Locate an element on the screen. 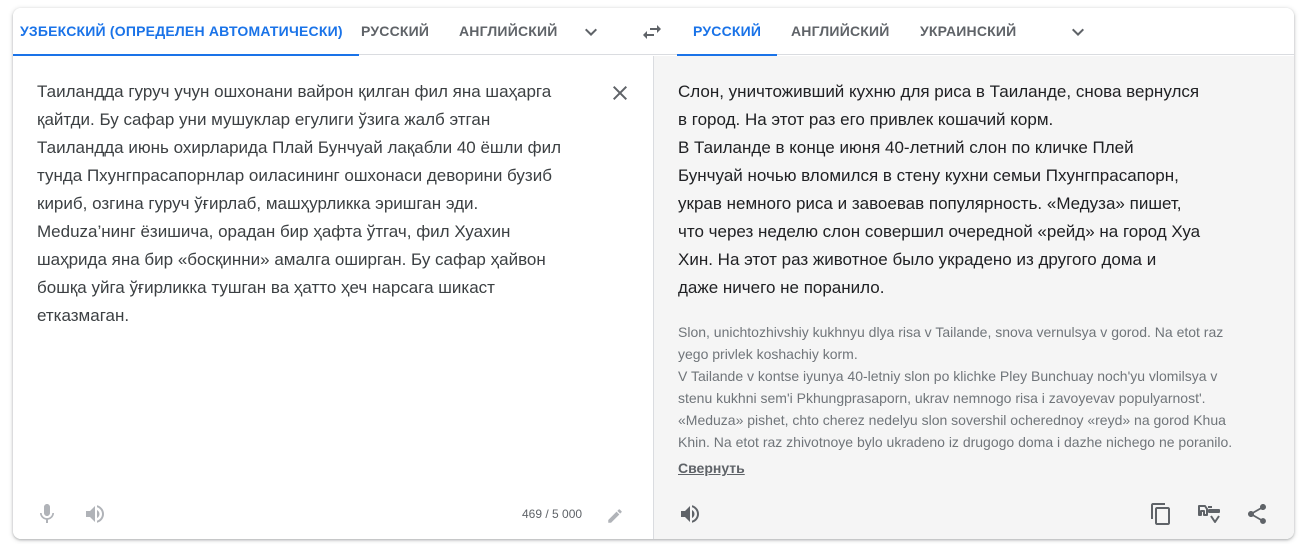 The image size is (1300, 544). share-translation-button is located at coordinates (1257, 514).